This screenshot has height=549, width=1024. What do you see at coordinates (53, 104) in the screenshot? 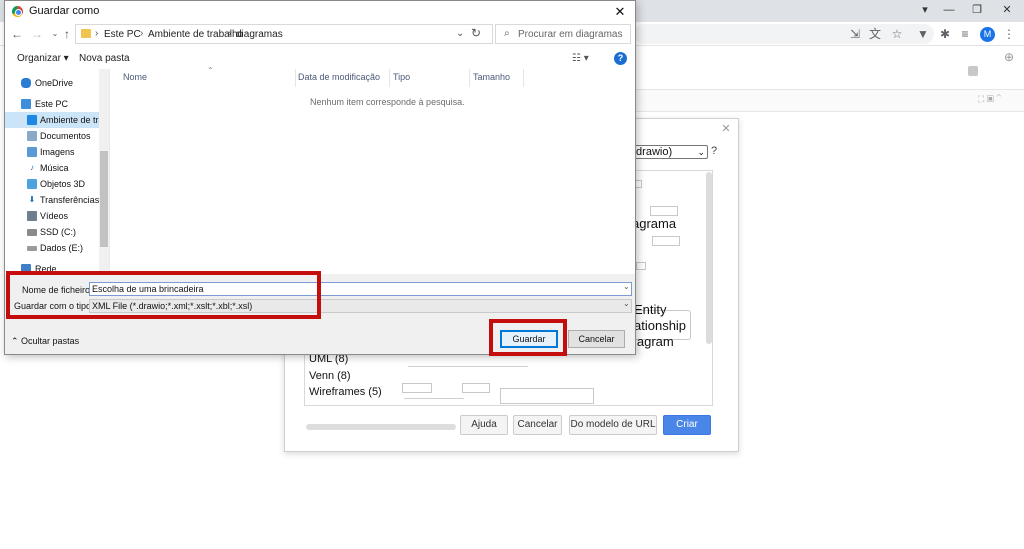
I see `nav-item-este-pc: Este PC` at bounding box center [53, 104].